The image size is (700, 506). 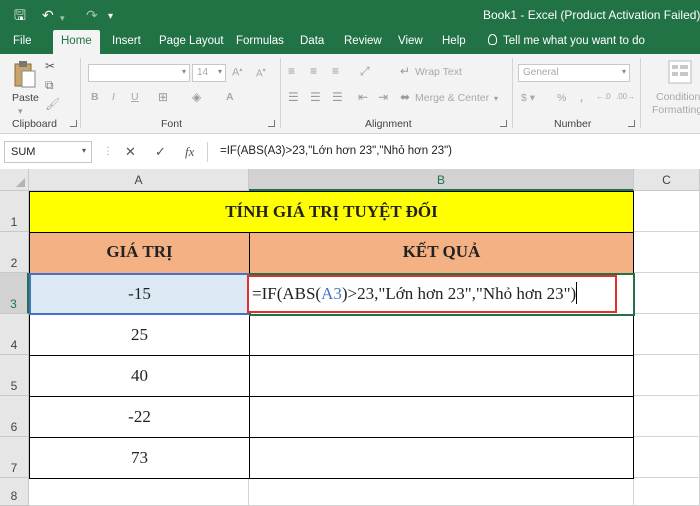 I want to click on enter-icon: ✓, so click(x=160, y=152).